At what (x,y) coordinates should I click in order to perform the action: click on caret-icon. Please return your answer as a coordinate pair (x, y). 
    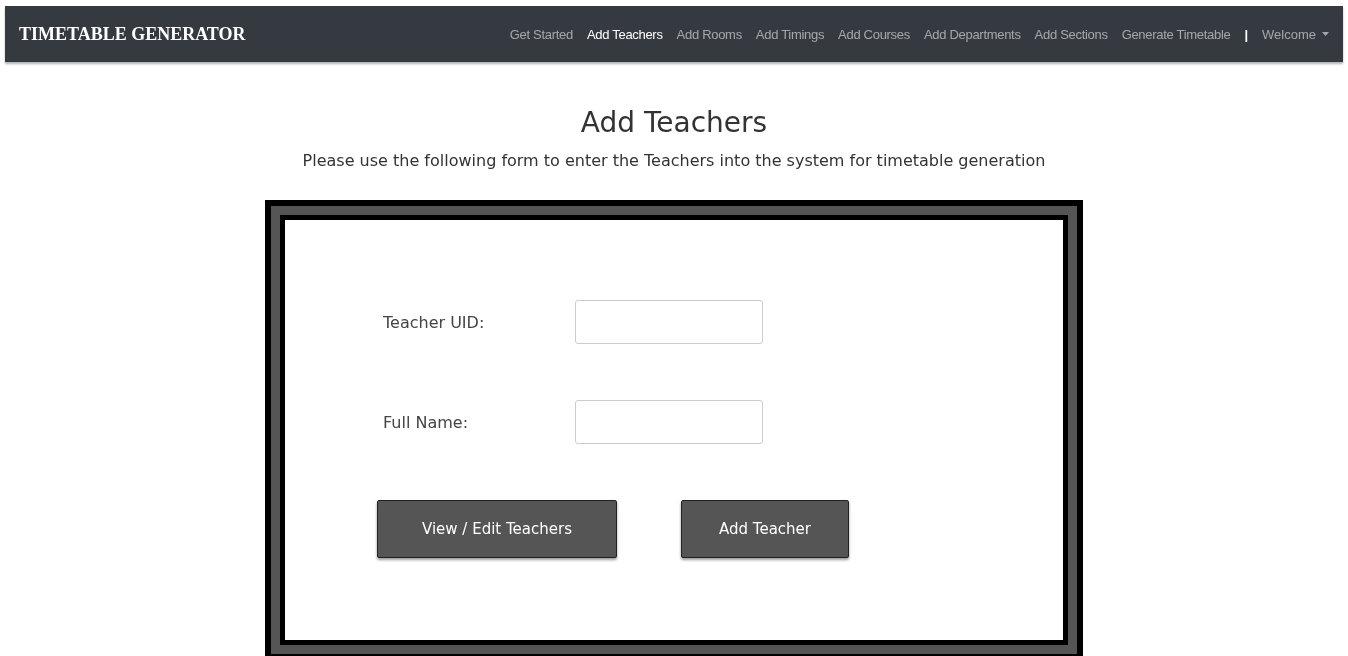
    Looking at the image, I should click on (1325, 34).